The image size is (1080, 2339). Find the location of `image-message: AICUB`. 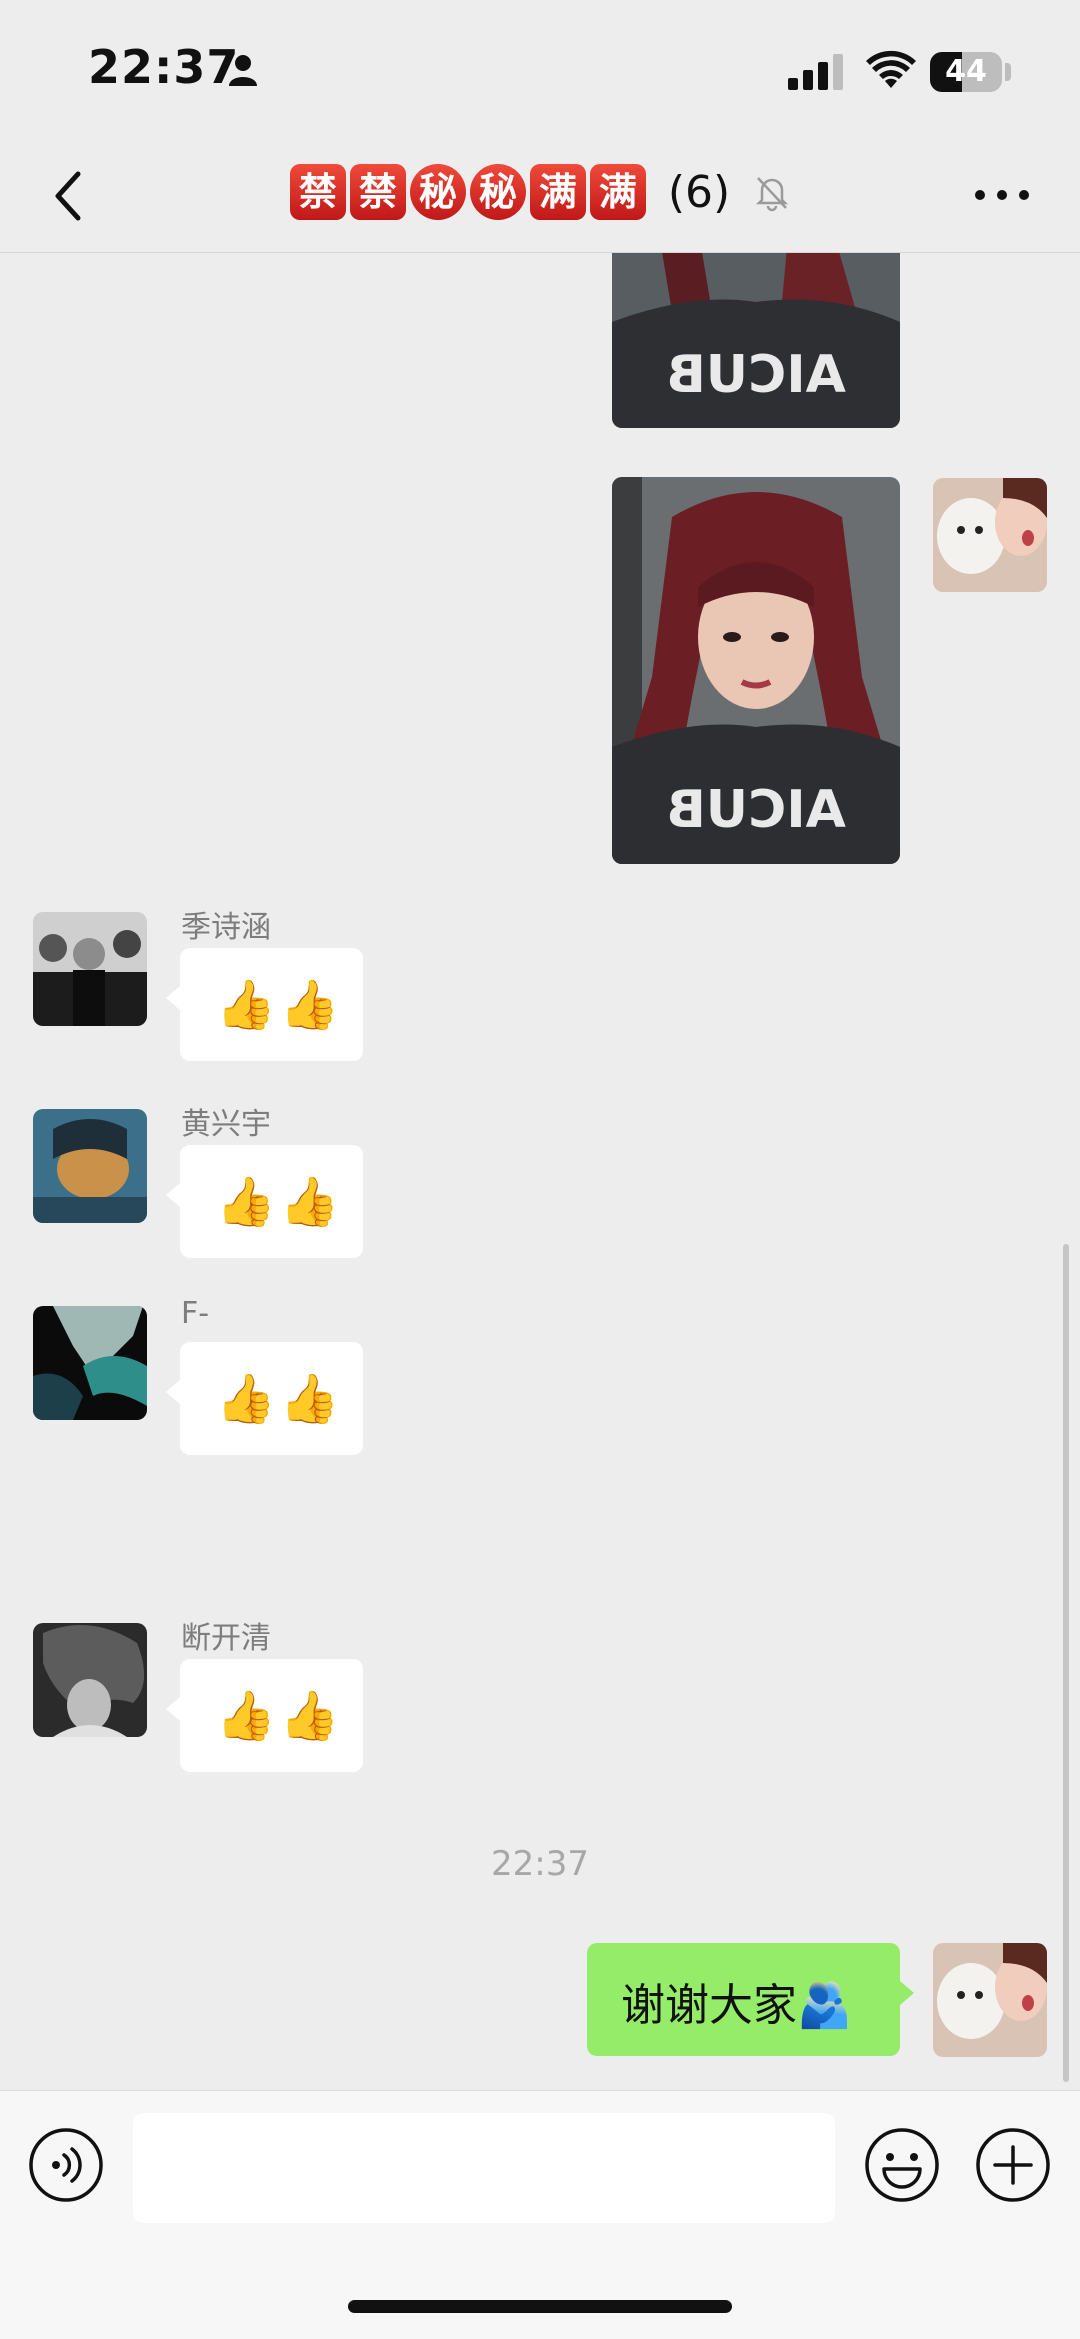

image-message: AICUB is located at coordinates (756, 670).